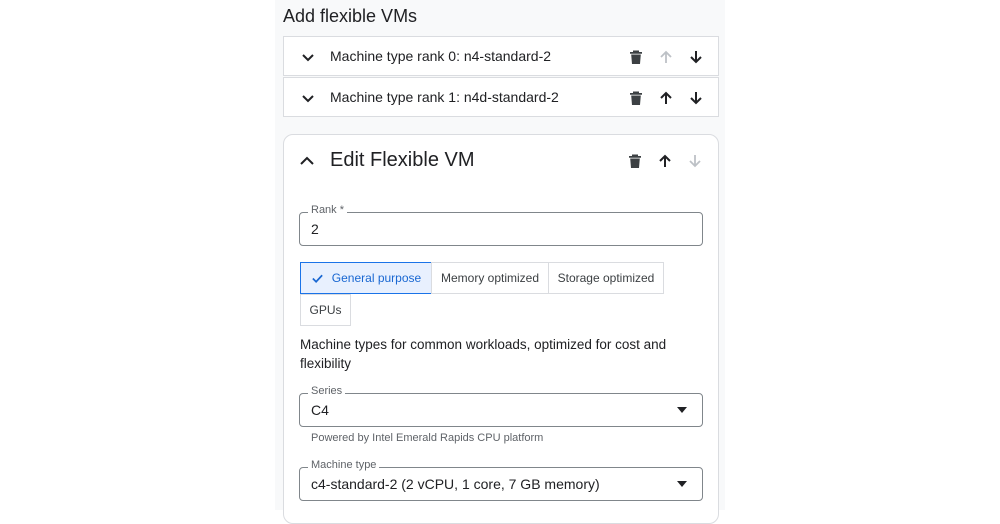 The width and height of the screenshot is (1000, 524). I want to click on category-label: GPUs, so click(325, 310).